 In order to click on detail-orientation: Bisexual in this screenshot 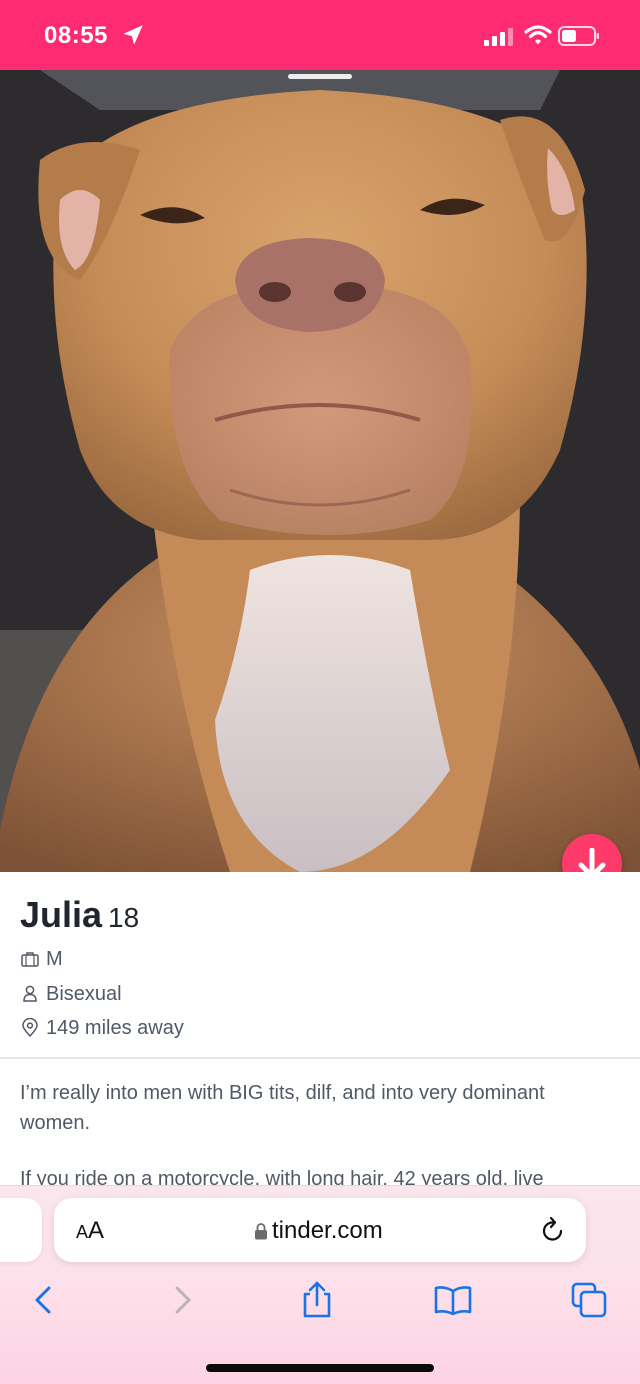, I will do `click(71, 994)`.